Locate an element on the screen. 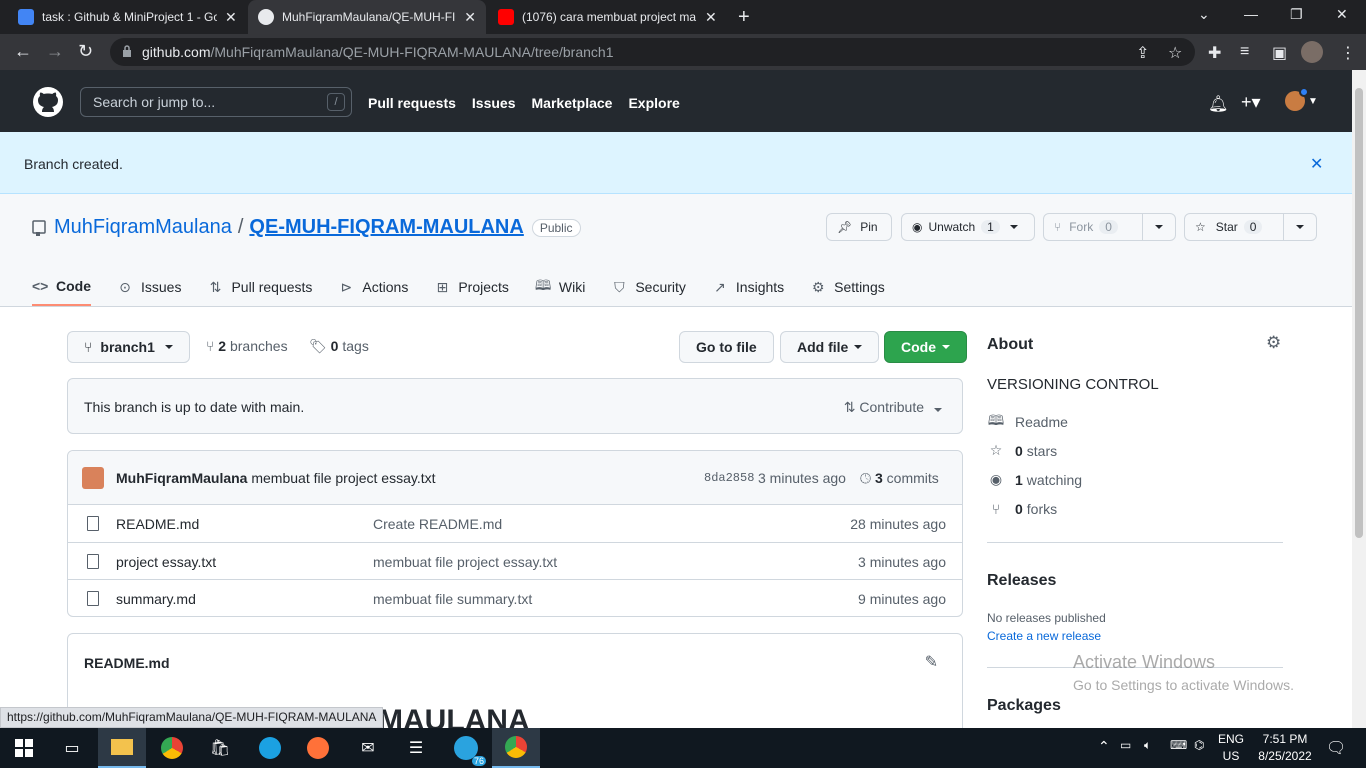 The height and width of the screenshot is (768, 1366). pin-button: 📌︎ Pin is located at coordinates (859, 227).